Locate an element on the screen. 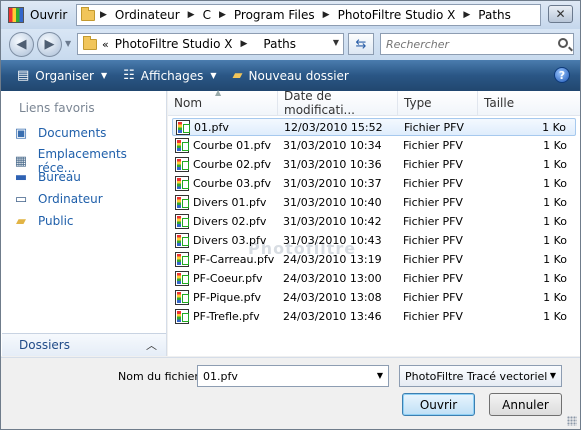 The height and width of the screenshot is (430, 581). file-name: Courbe 01.pfv is located at coordinates (232, 145).